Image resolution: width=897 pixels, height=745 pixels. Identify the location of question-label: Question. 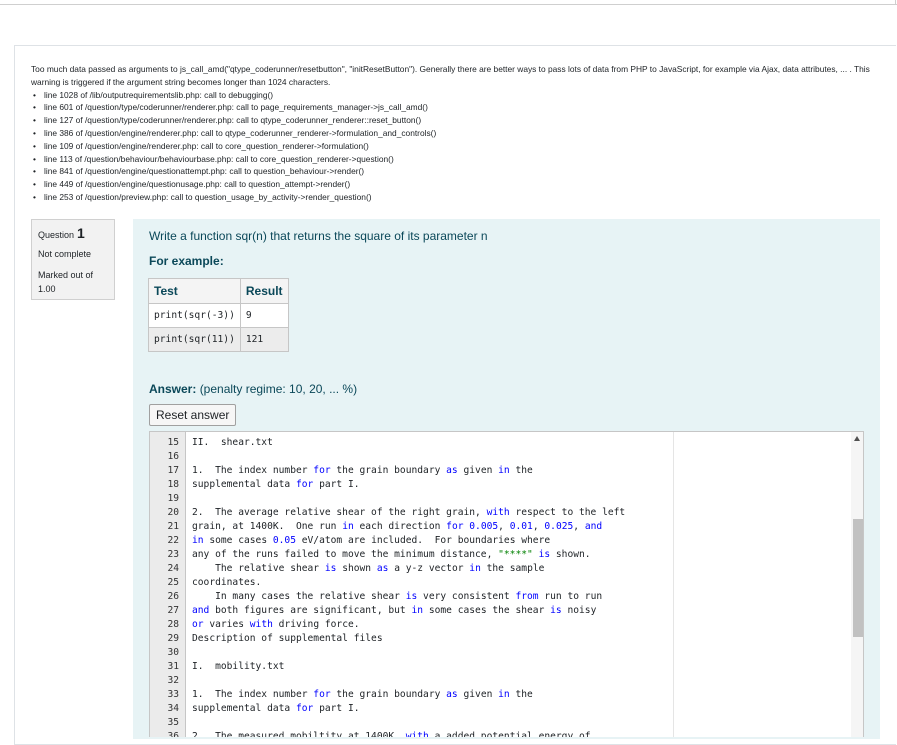
(56, 235).